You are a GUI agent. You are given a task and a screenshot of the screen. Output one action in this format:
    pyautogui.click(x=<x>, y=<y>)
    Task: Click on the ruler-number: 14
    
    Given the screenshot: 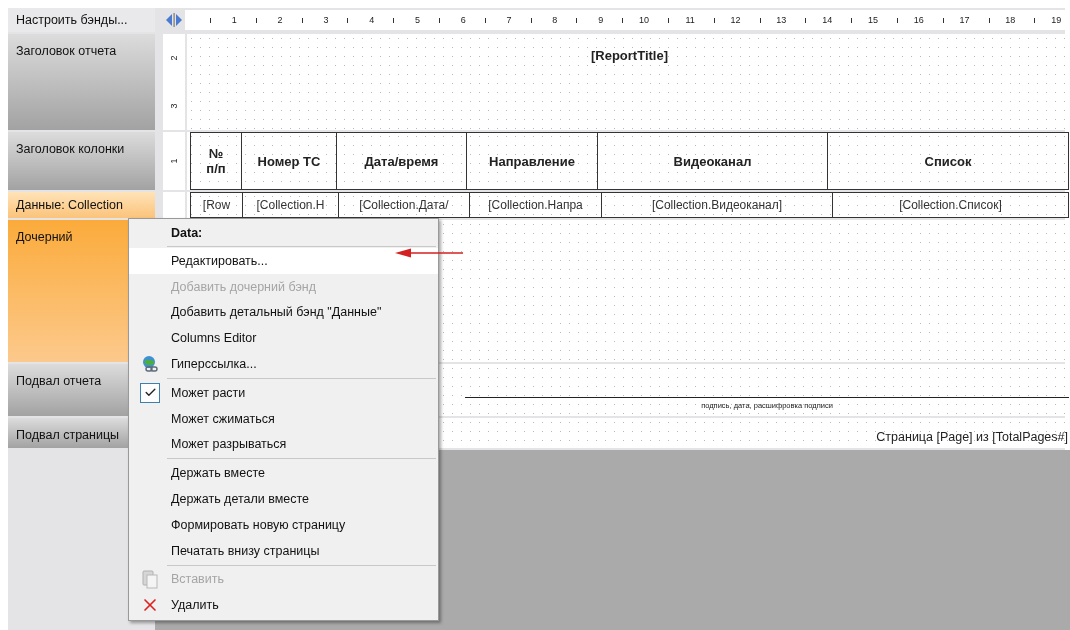 What is the action you would take?
    pyautogui.click(x=827, y=20)
    